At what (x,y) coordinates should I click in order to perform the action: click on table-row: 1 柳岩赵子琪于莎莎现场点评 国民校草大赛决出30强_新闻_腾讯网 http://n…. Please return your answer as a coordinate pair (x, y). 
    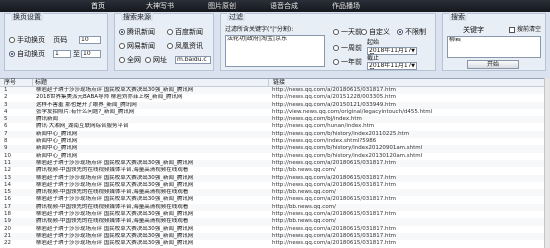
    Looking at the image, I should click on (275, 91).